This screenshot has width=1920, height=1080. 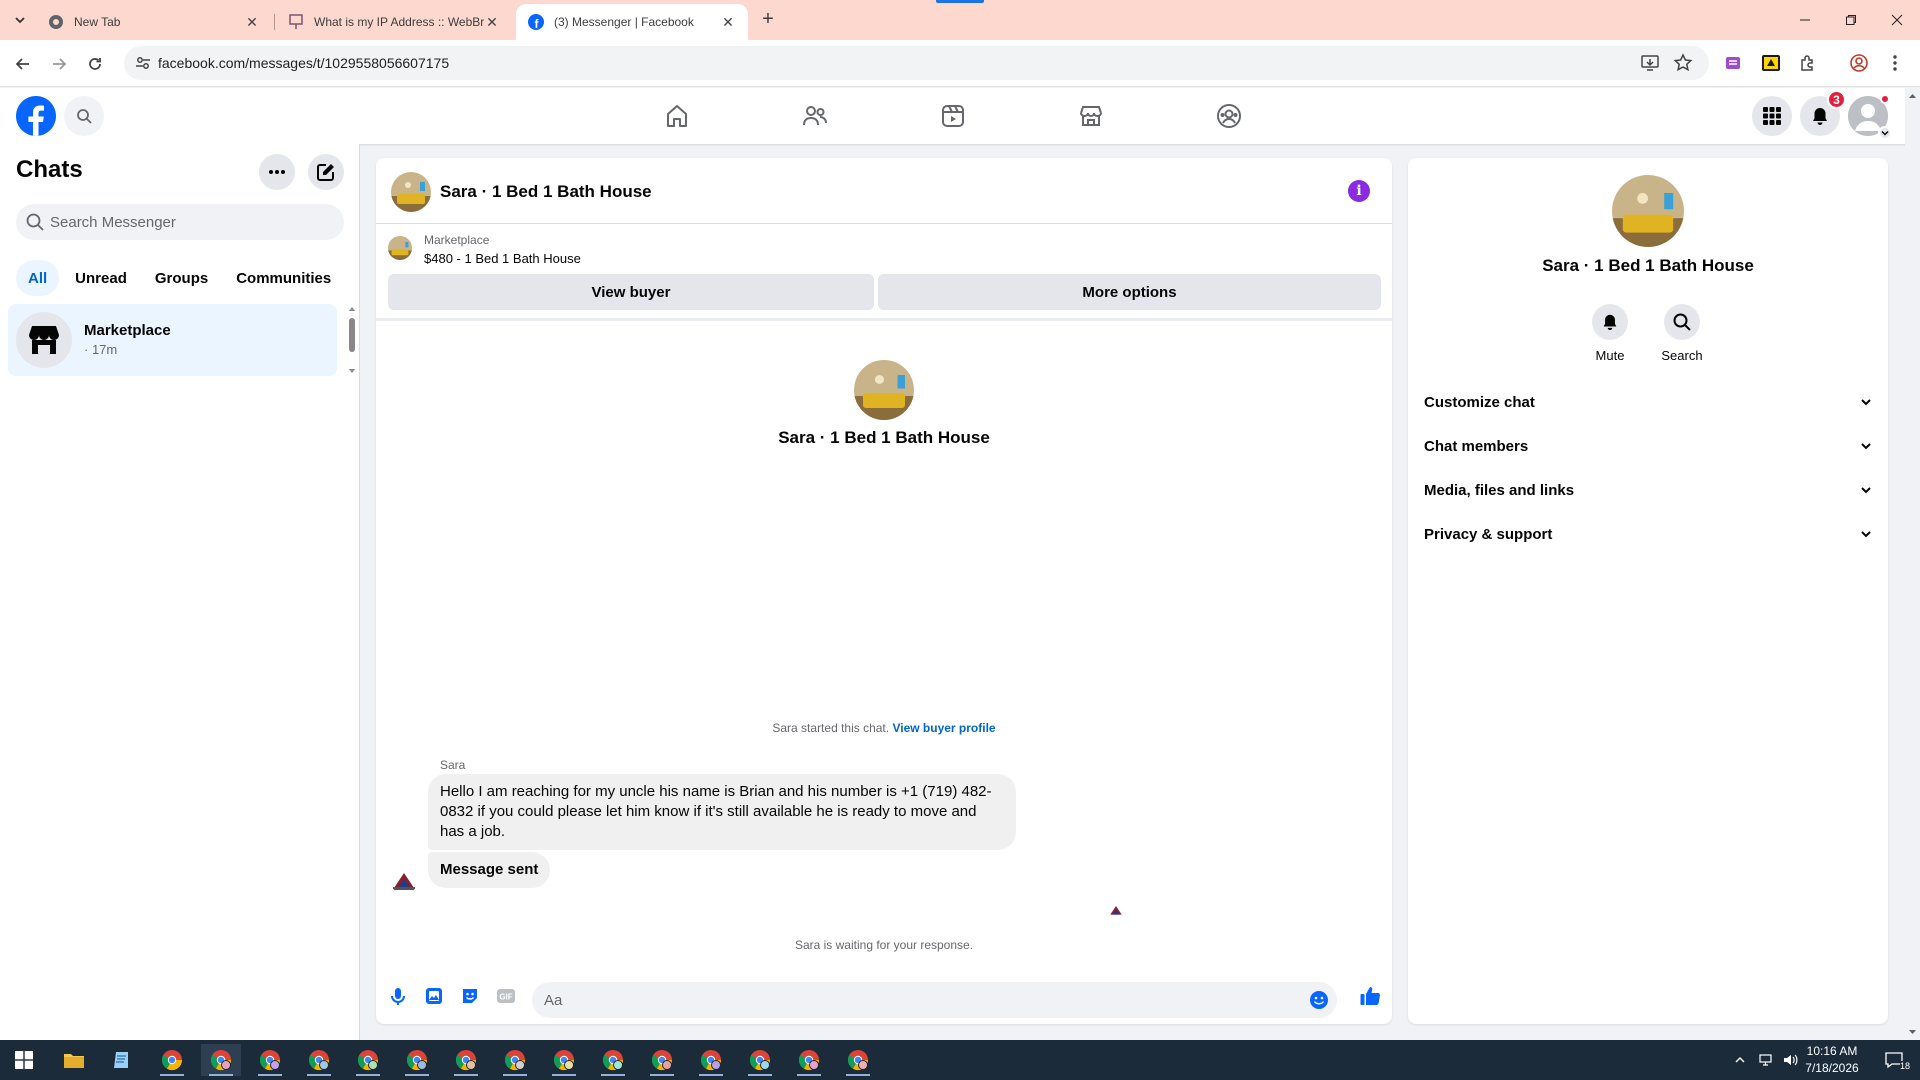 What do you see at coordinates (283, 278) in the screenshot?
I see `filter-communities: Communities` at bounding box center [283, 278].